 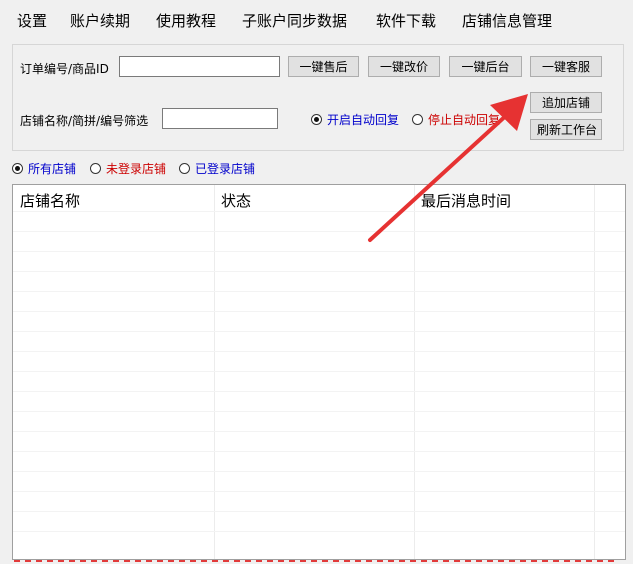 What do you see at coordinates (236, 200) in the screenshot?
I see `column-header-status: 状态` at bounding box center [236, 200].